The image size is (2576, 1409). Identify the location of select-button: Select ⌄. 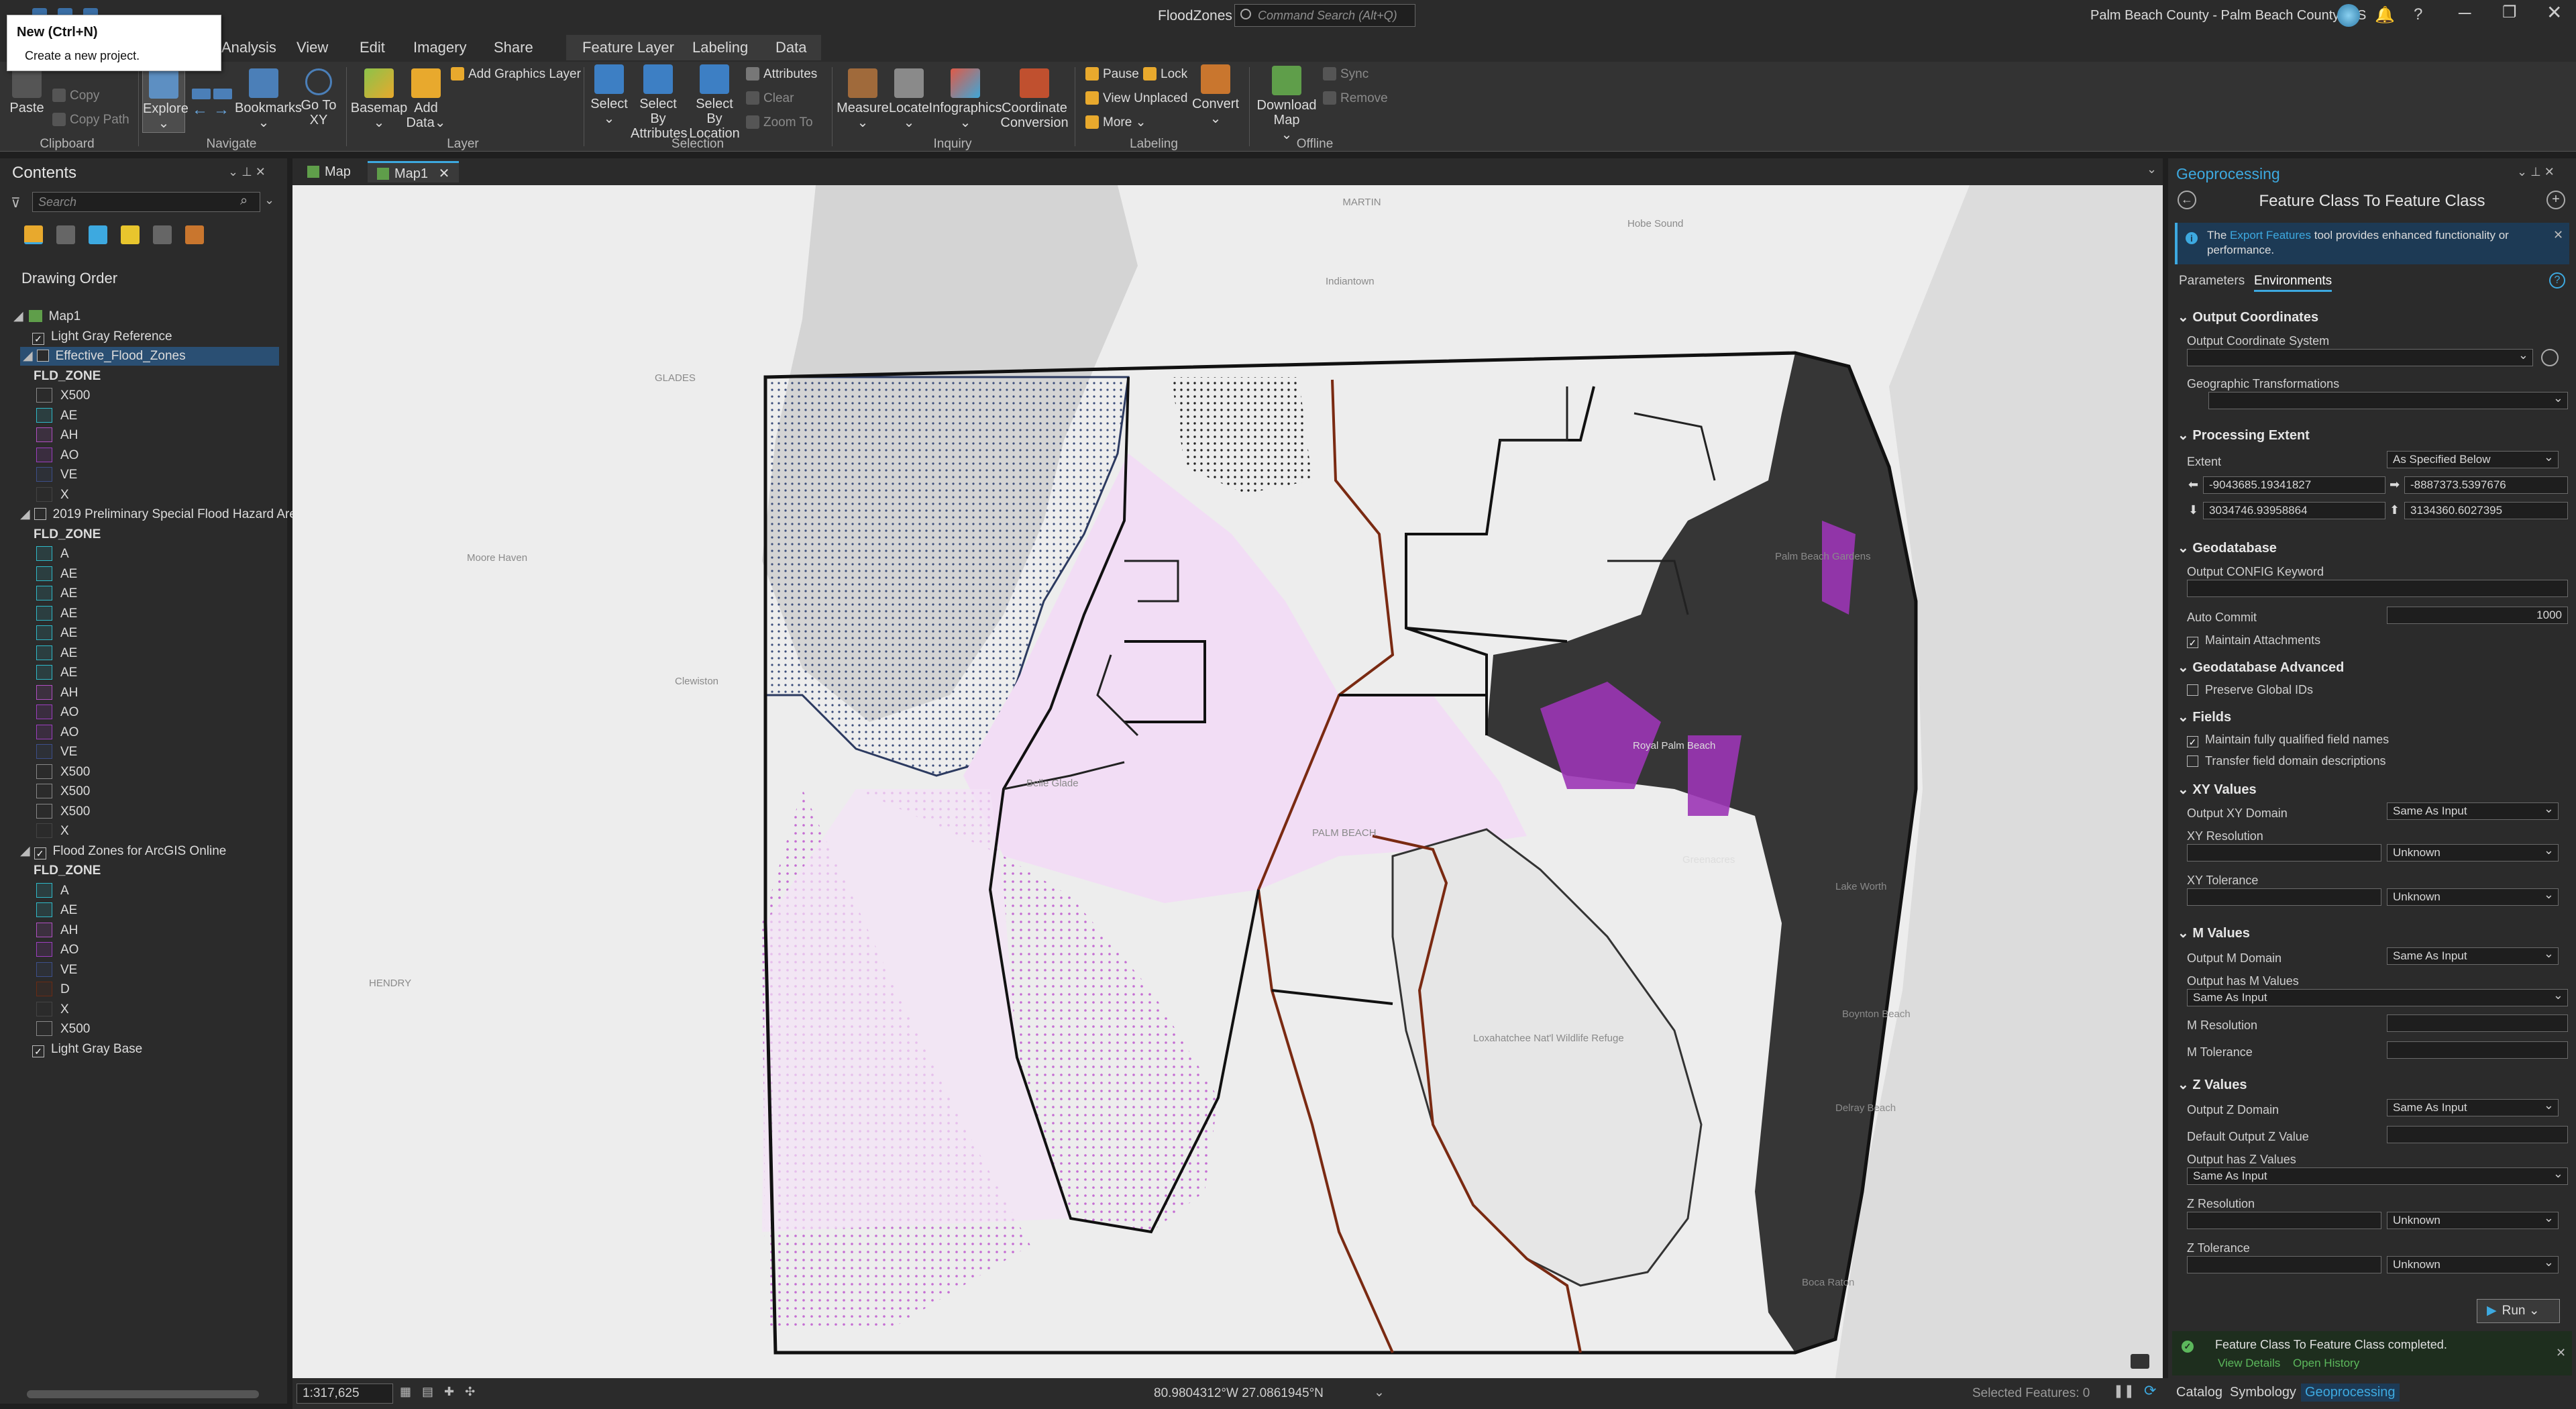
(609, 95).